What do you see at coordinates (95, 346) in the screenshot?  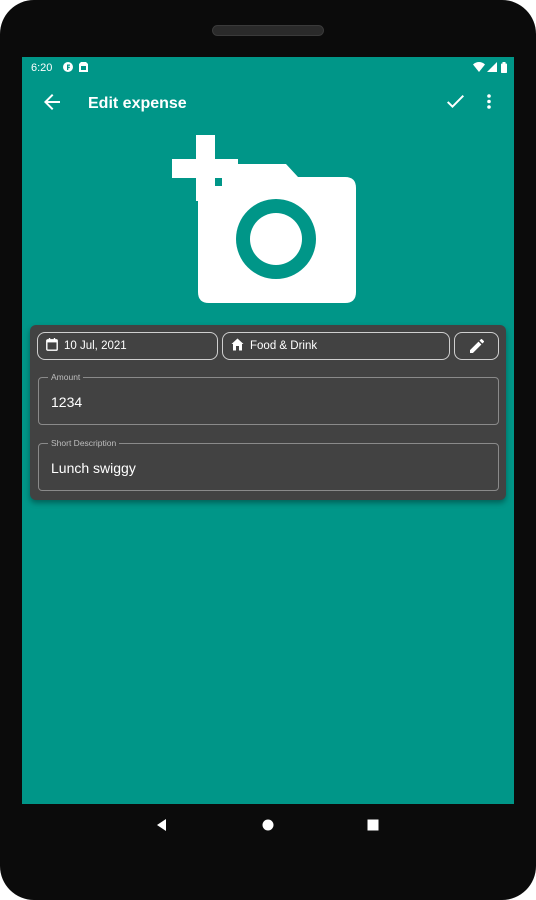 I see `date-chip-label: 10 Jul, 2021` at bounding box center [95, 346].